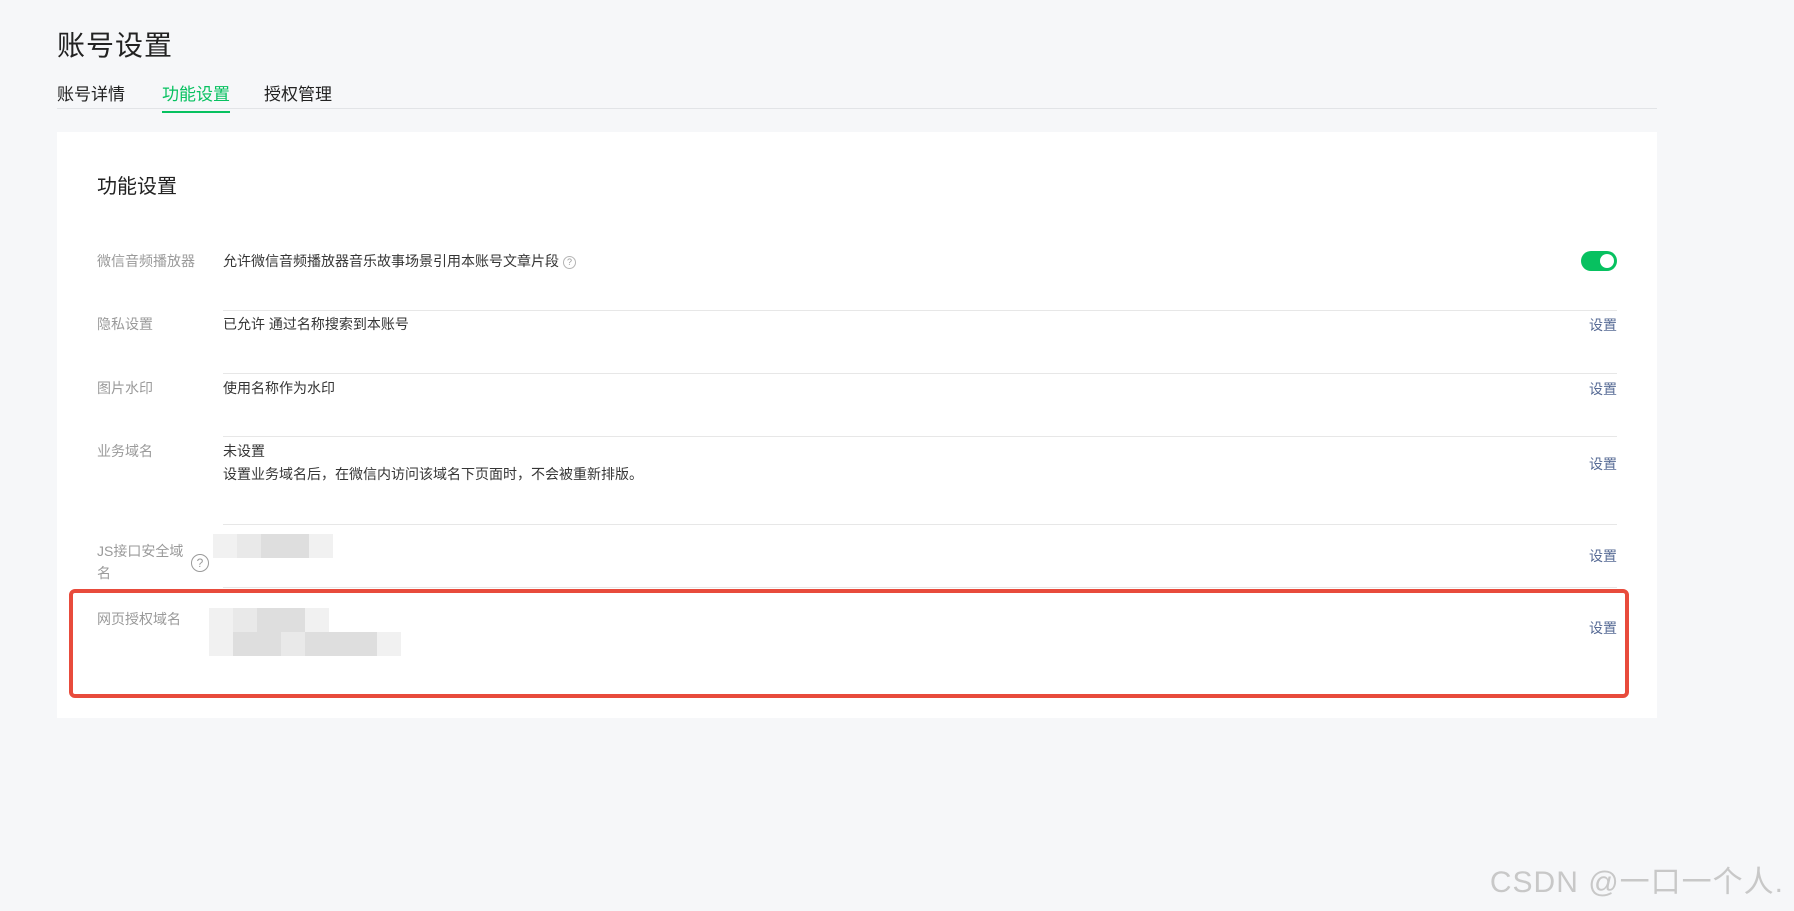 This screenshot has width=1794, height=911. Describe the element at coordinates (104, 573) in the screenshot. I see `row-label-line2: 名` at that location.